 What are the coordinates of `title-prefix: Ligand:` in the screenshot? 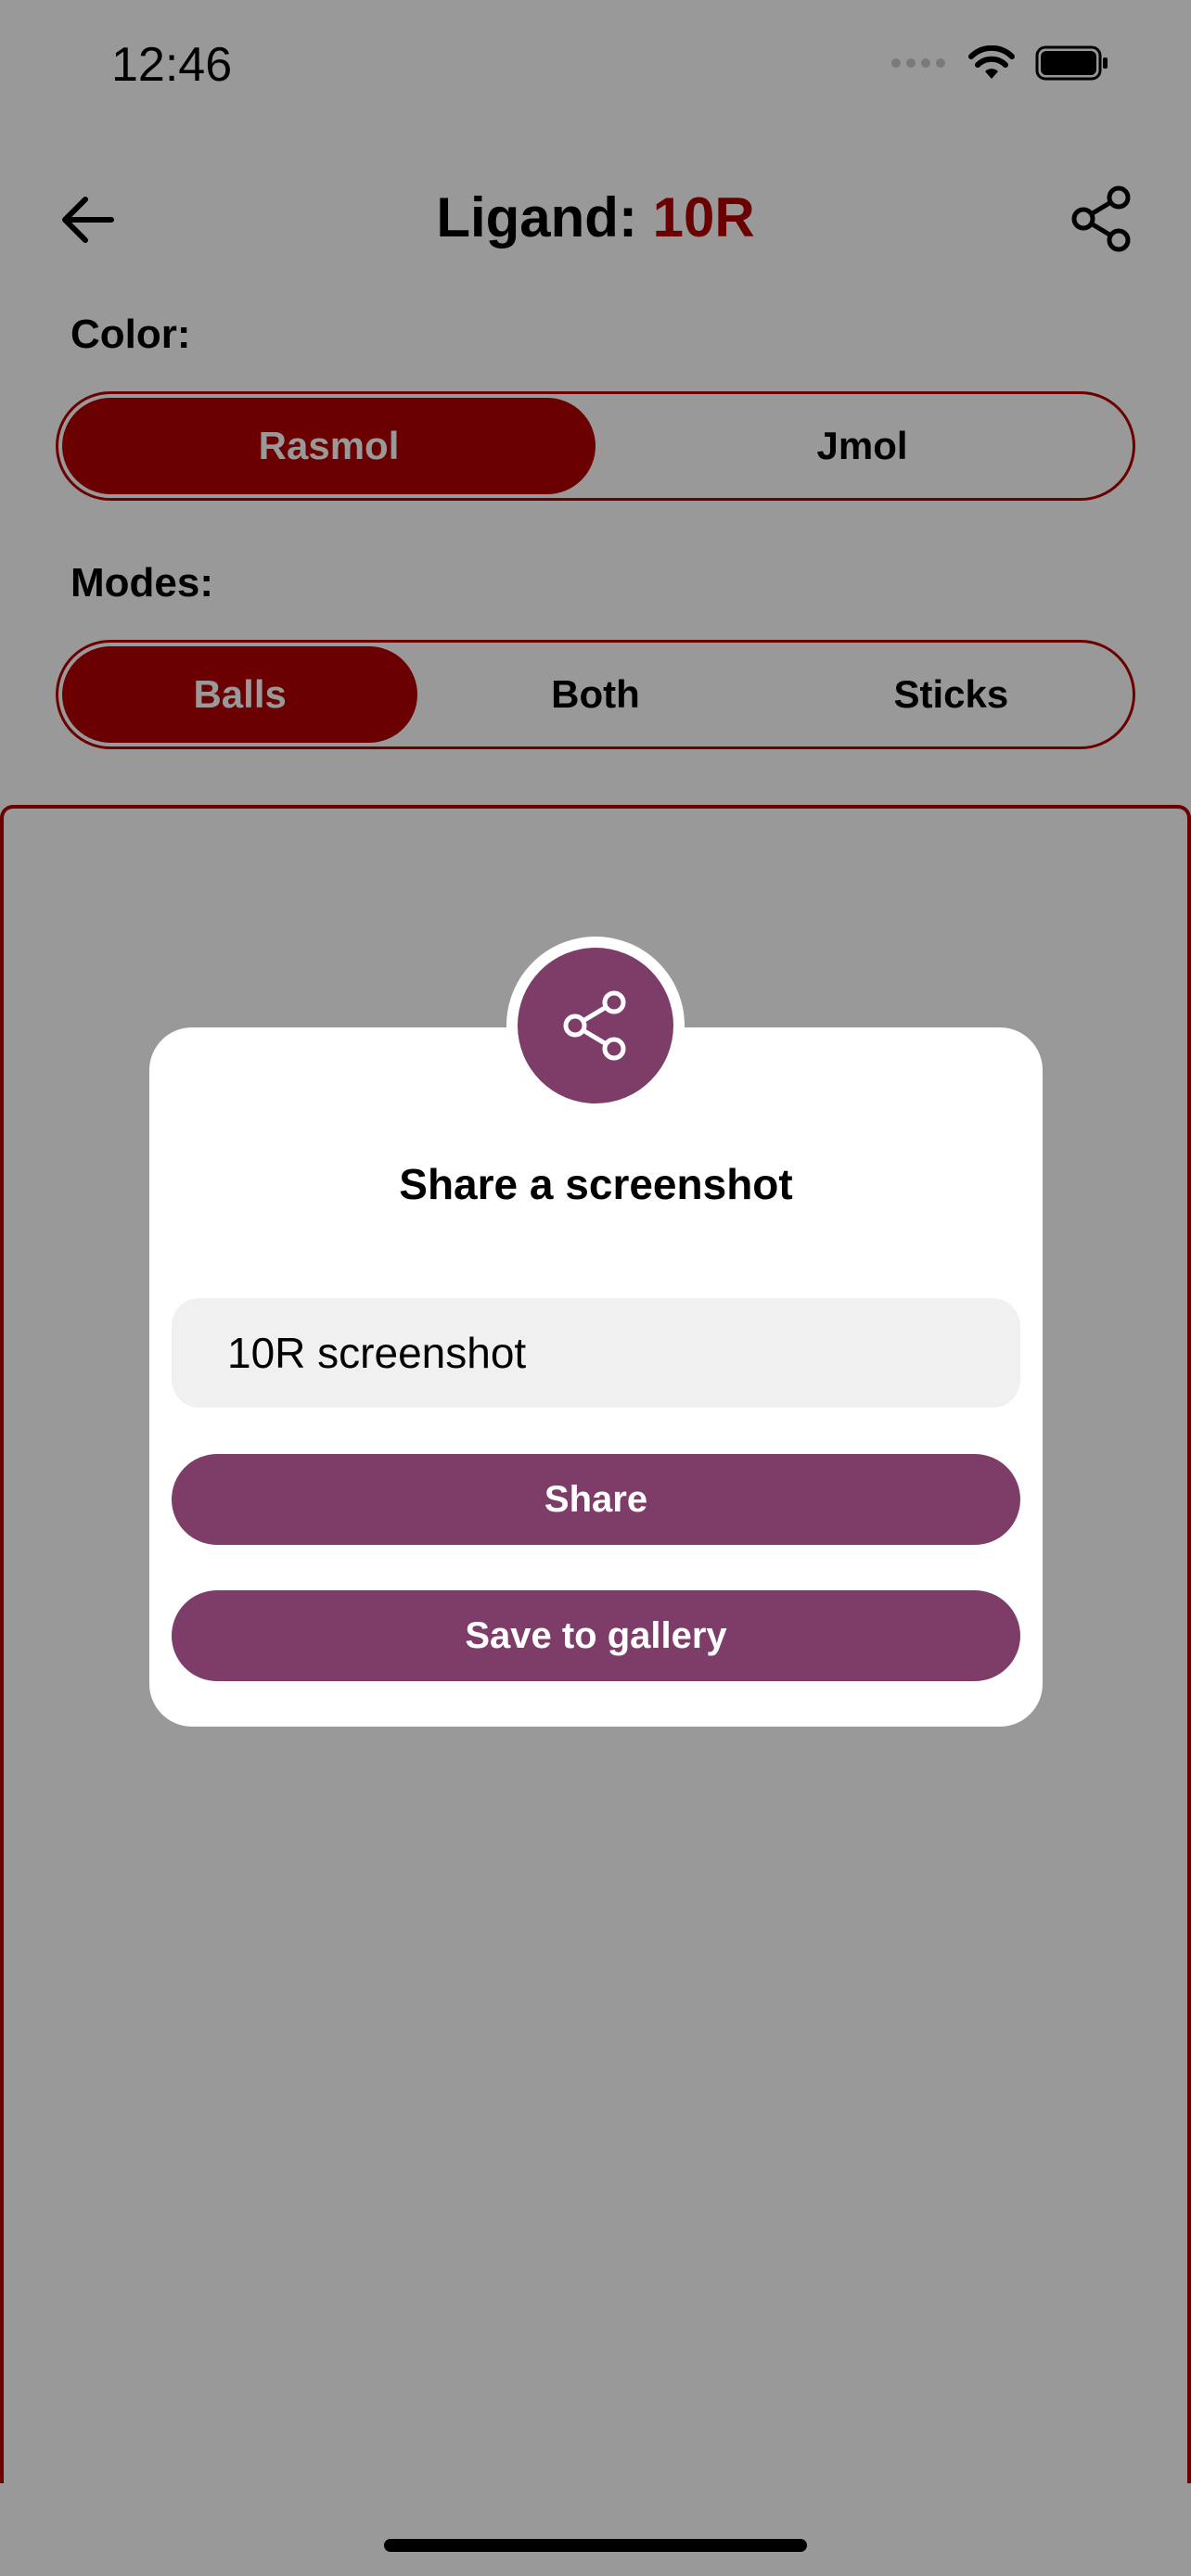 It's located at (545, 217).